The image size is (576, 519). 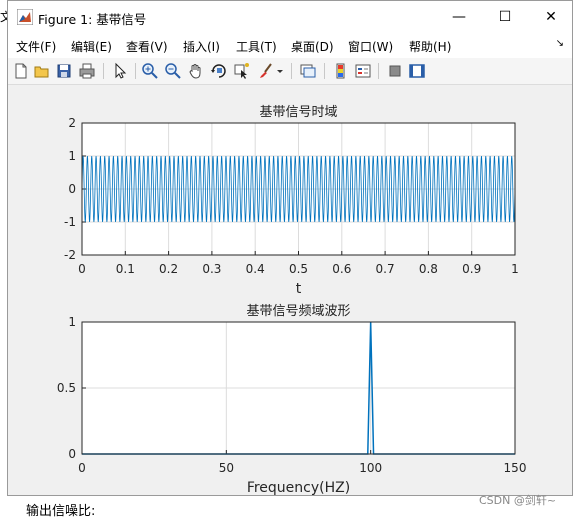 I want to click on x-tick-label: 1, so click(x=515, y=269).